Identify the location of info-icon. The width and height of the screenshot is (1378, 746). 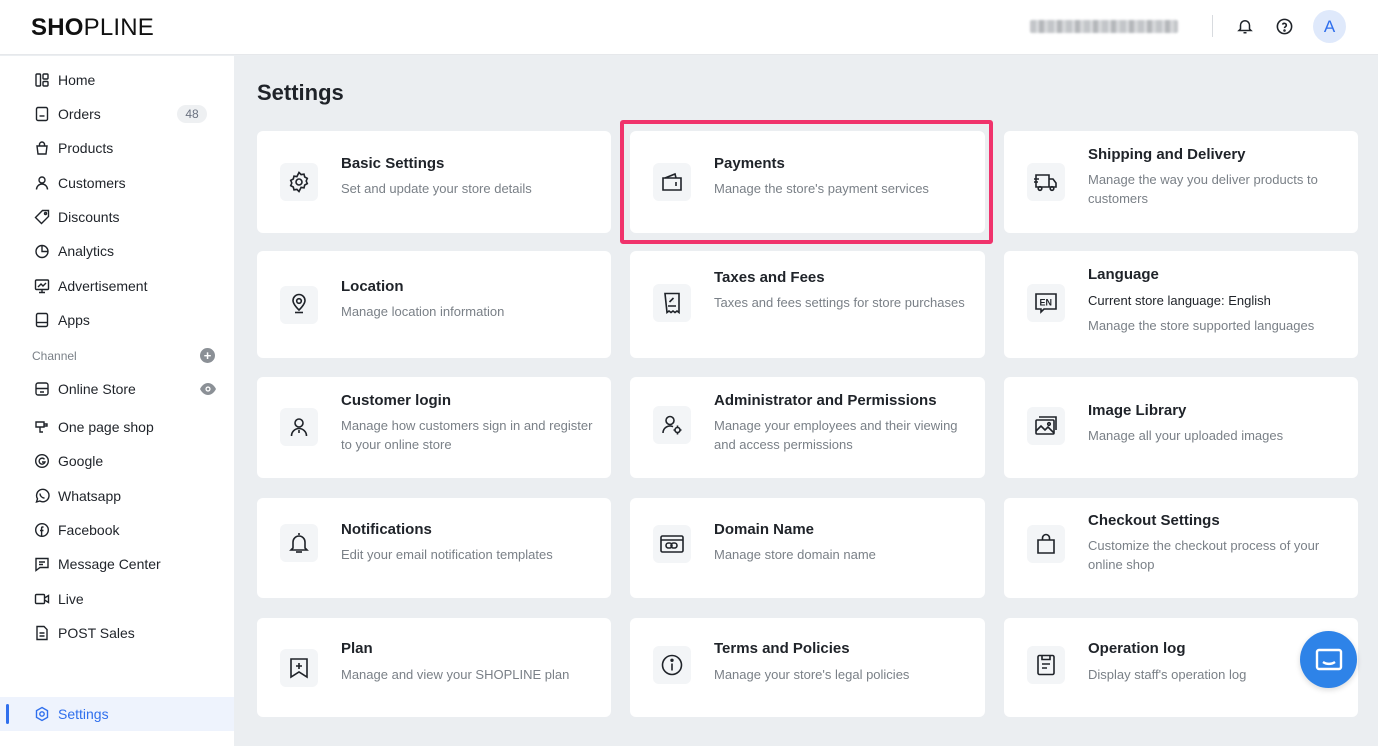
(672, 665).